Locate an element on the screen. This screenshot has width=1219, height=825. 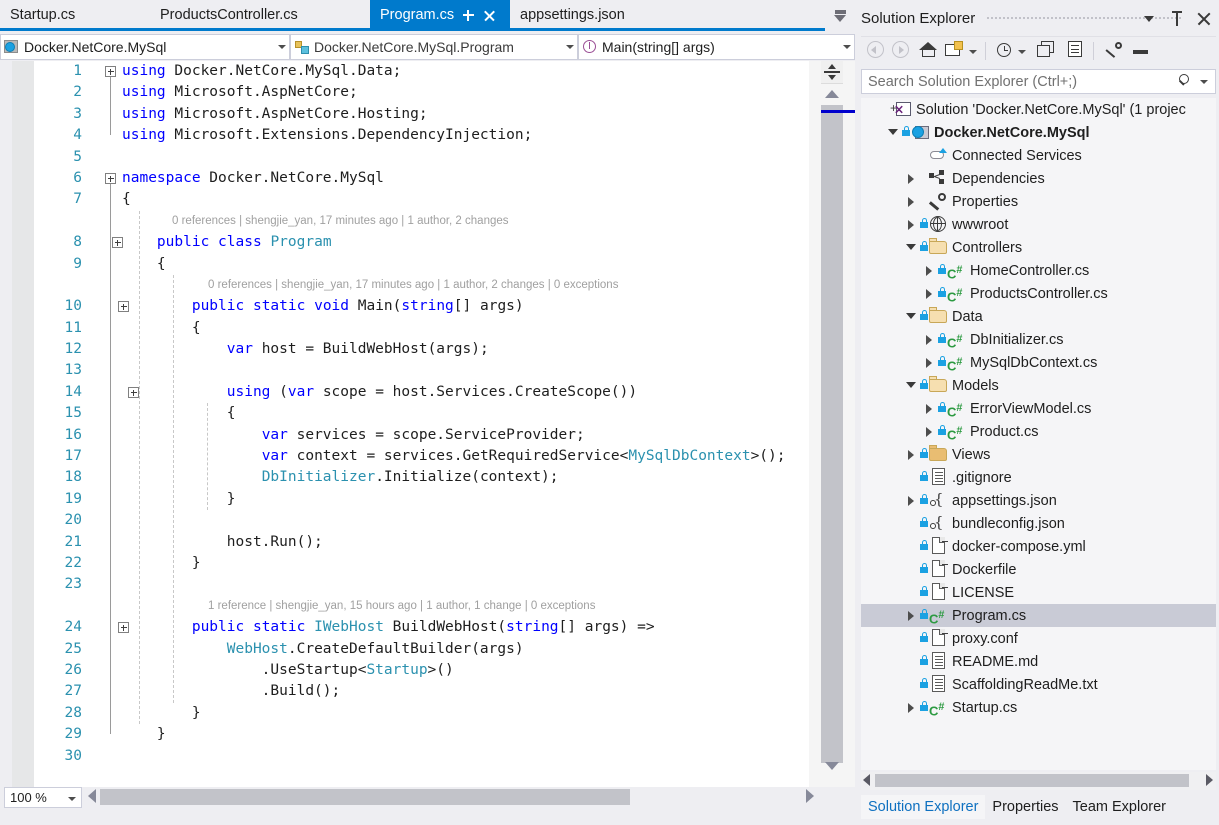
tree-item: {bundleconfig.json is located at coordinates (1038, 523).